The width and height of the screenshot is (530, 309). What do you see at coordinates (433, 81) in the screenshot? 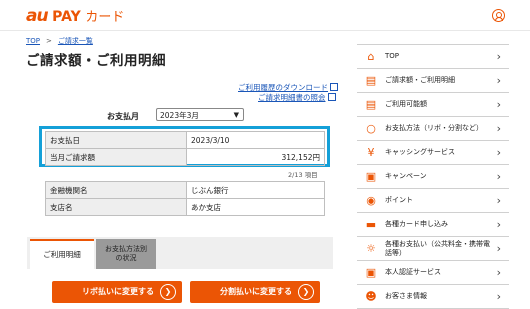
I see `sidebar-item-billing-details: ▤ ご請求額・ご利用明細 ›` at bounding box center [433, 81].